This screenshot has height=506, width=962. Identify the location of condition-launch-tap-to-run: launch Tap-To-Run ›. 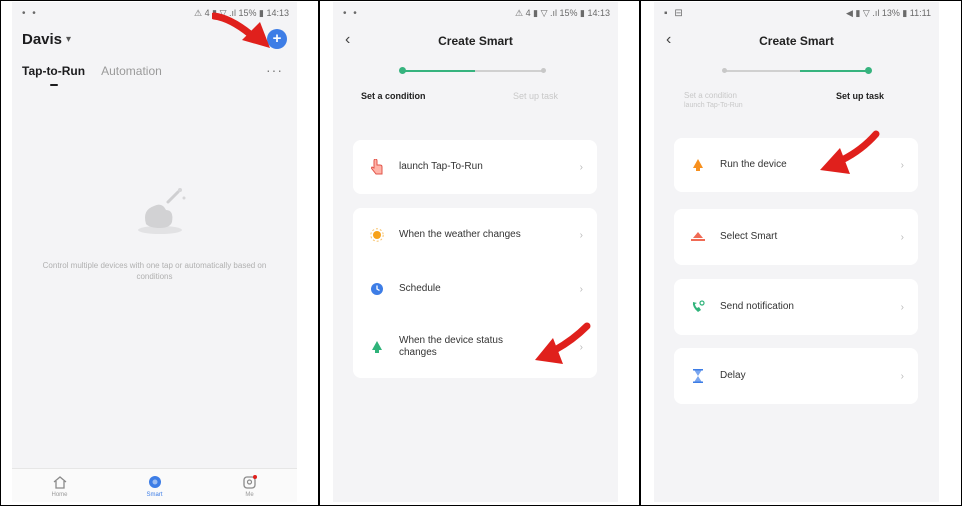
(475, 167).